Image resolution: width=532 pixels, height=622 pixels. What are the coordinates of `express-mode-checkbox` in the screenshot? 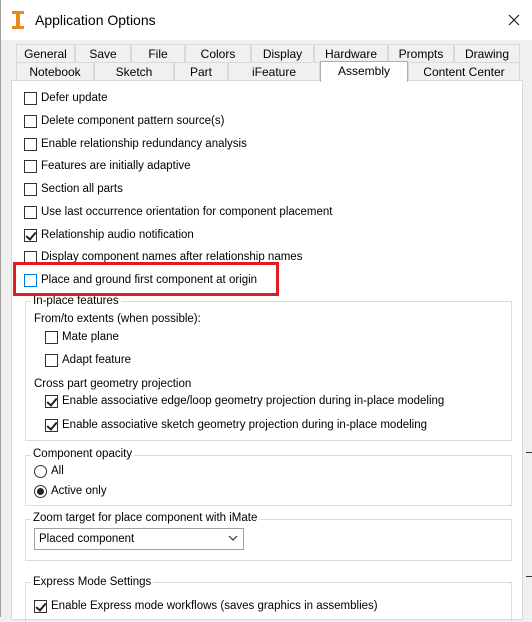 It's located at (40, 606).